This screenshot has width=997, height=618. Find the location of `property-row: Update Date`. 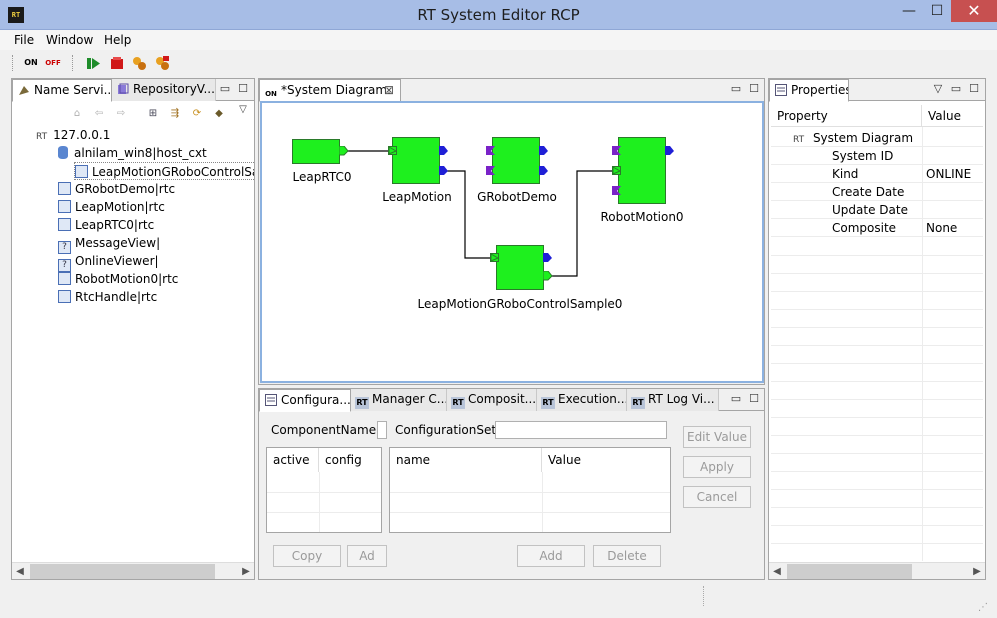

property-row: Update Date is located at coordinates (877, 210).